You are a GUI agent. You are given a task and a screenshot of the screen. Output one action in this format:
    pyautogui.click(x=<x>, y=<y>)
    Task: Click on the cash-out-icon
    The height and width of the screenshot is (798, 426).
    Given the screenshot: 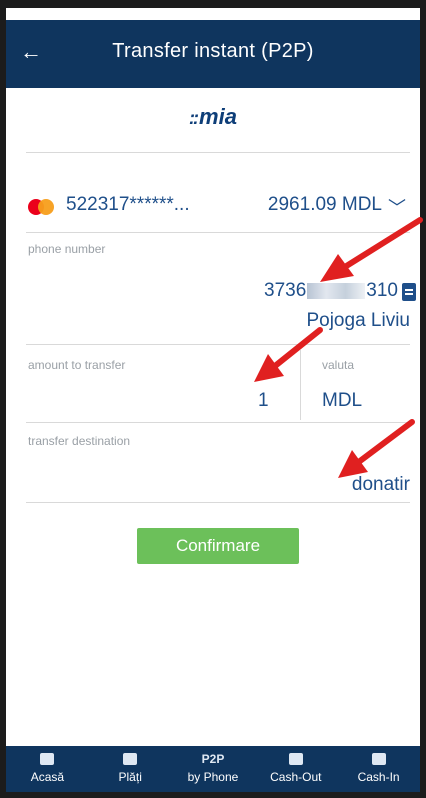 What is the action you would take?
    pyautogui.click(x=295, y=759)
    